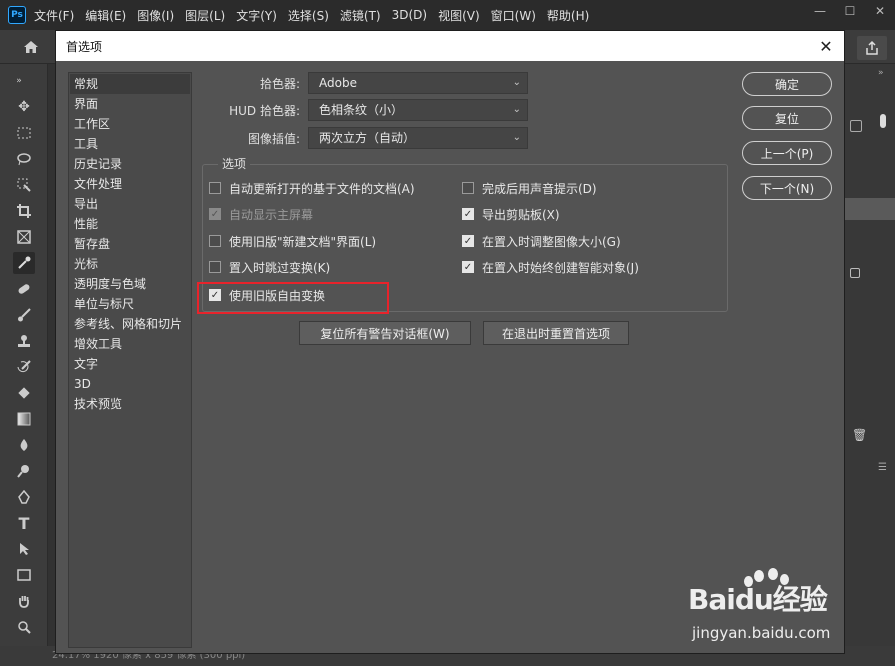 Image resolution: width=895 pixels, height=666 pixels. Describe the element at coordinates (880, 11) in the screenshot. I see `close-window-button: ✕` at that location.